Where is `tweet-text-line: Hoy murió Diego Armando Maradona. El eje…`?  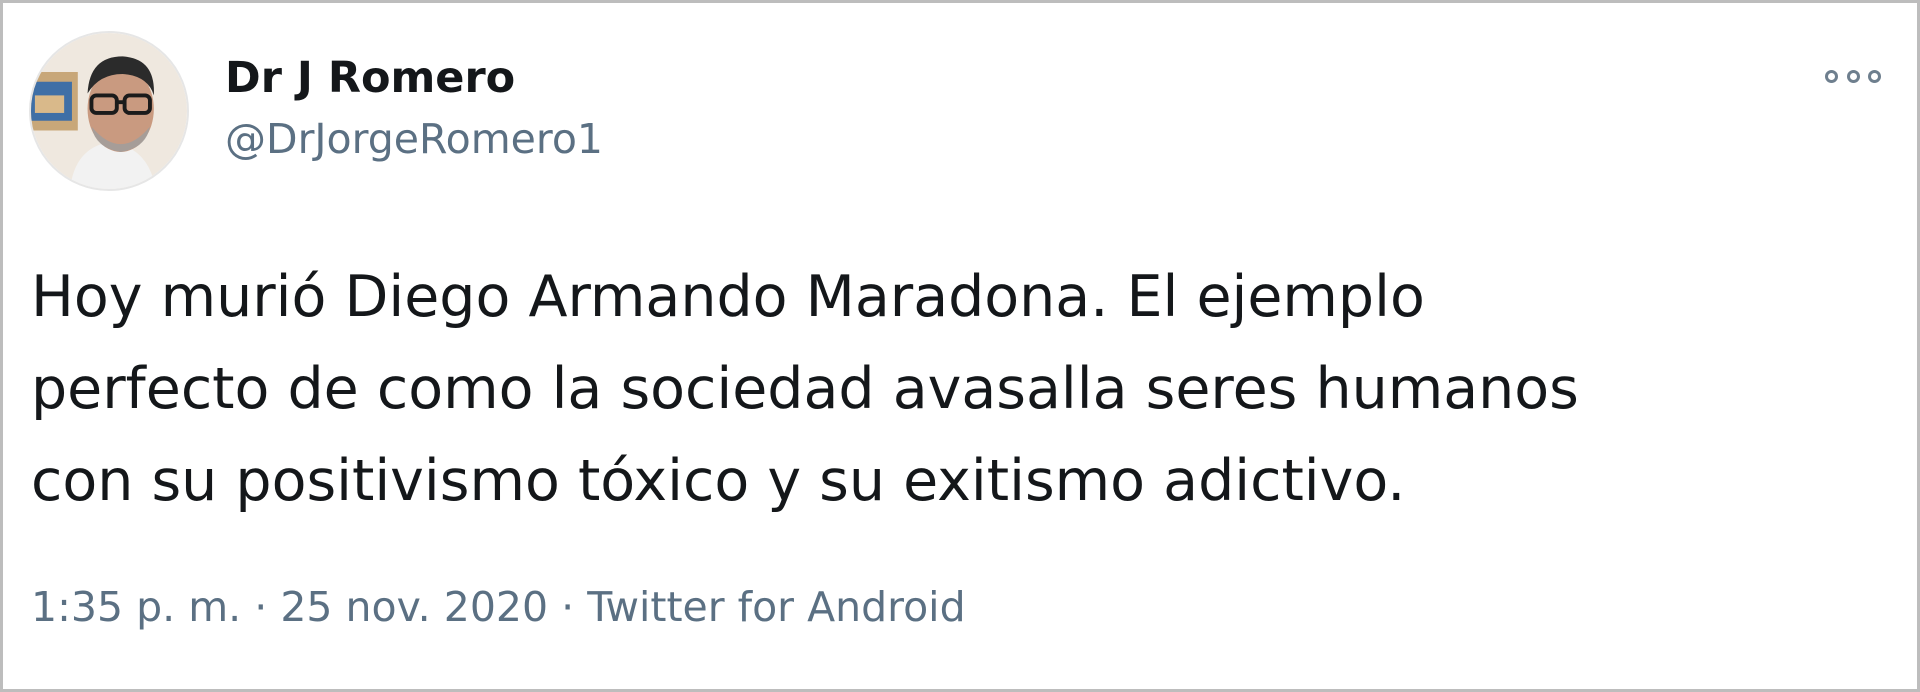 tweet-text-line: Hoy murió Diego Armando Maradona. El eje… is located at coordinates (728, 297).